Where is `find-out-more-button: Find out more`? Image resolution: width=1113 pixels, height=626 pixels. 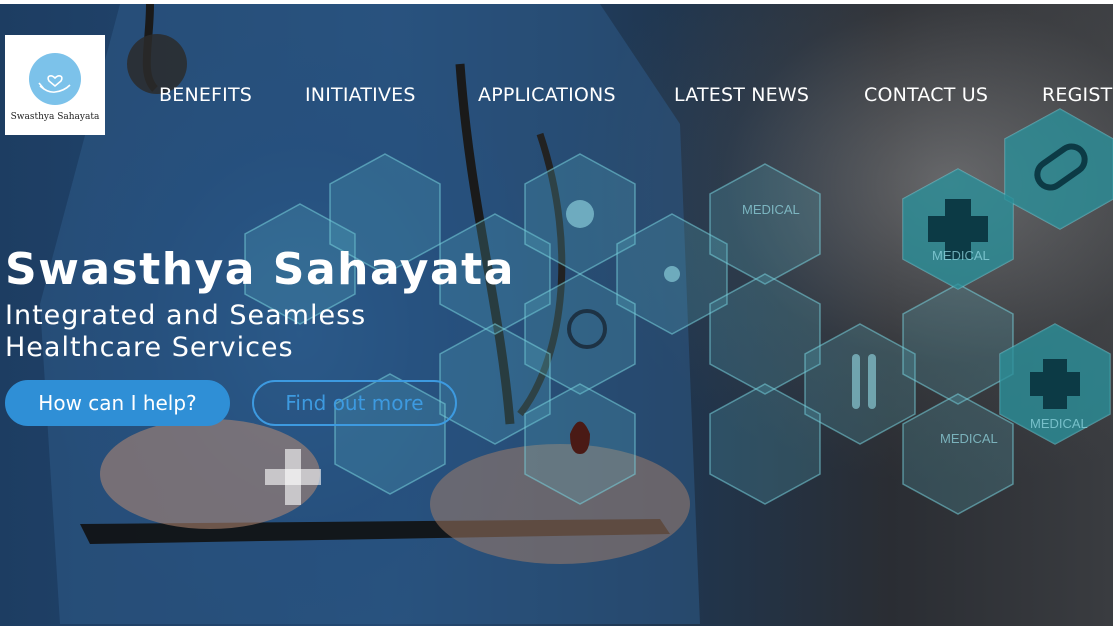 find-out-more-button: Find out more is located at coordinates (354, 403).